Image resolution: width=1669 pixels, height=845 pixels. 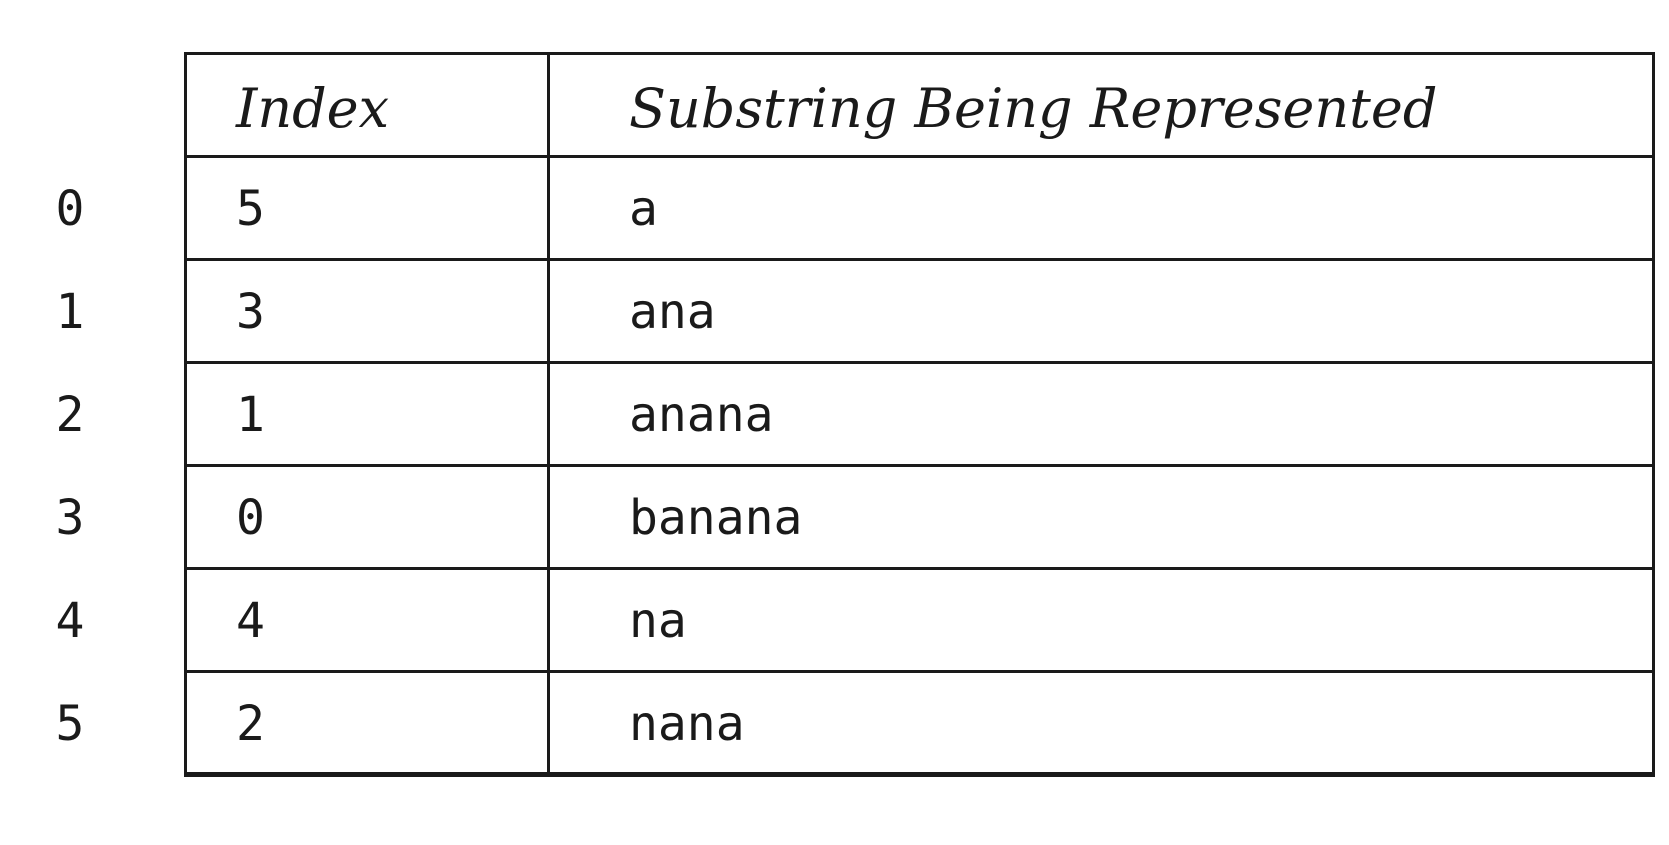 I want to click on substring-cell: anana, so click(x=1101, y=414).